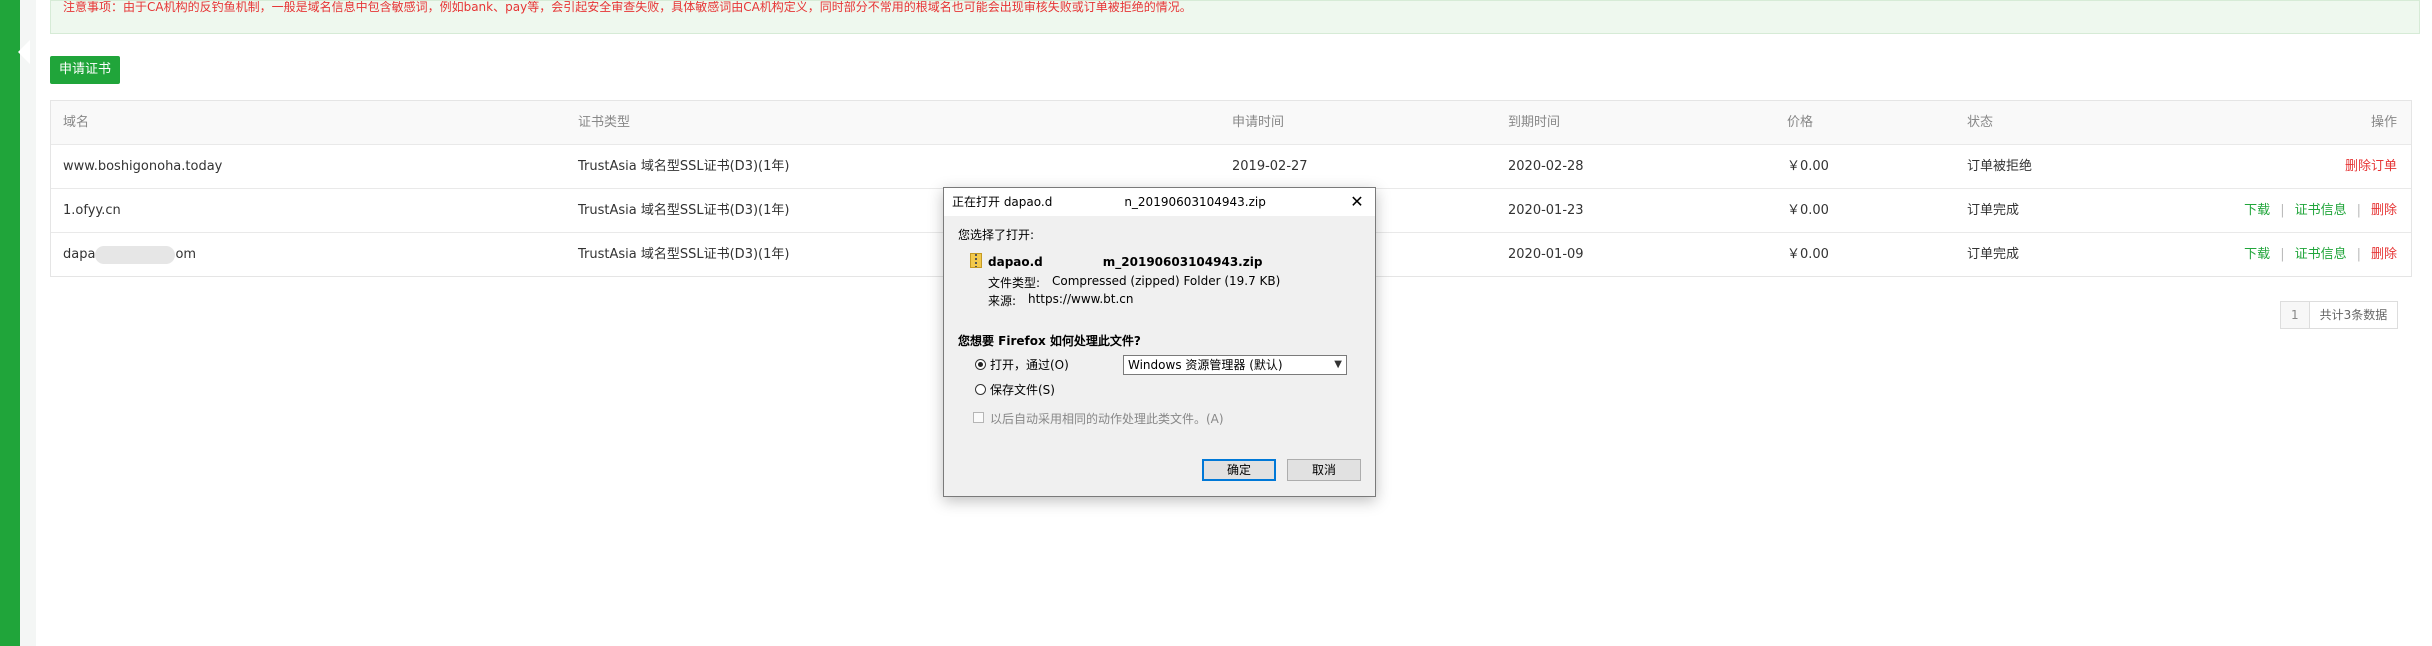  Describe the element at coordinates (1239, 470) in the screenshot. I see `ok-button: 确定` at that location.